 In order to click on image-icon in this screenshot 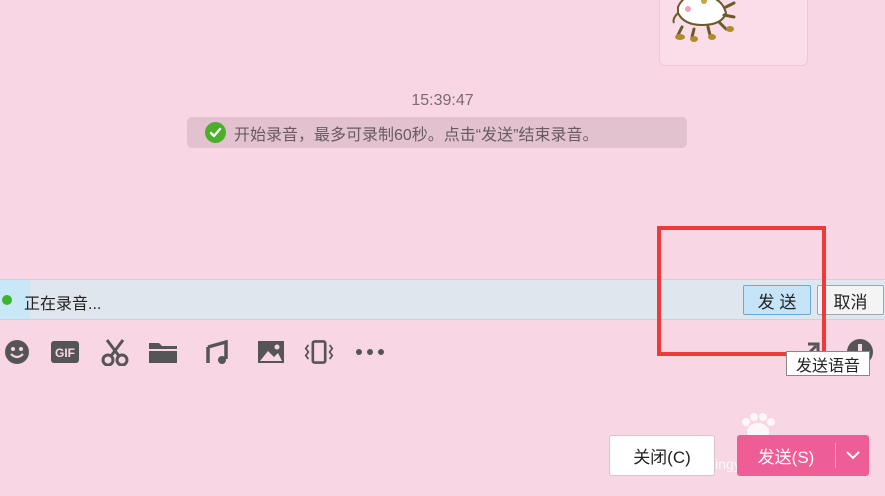, I will do `click(271, 352)`.